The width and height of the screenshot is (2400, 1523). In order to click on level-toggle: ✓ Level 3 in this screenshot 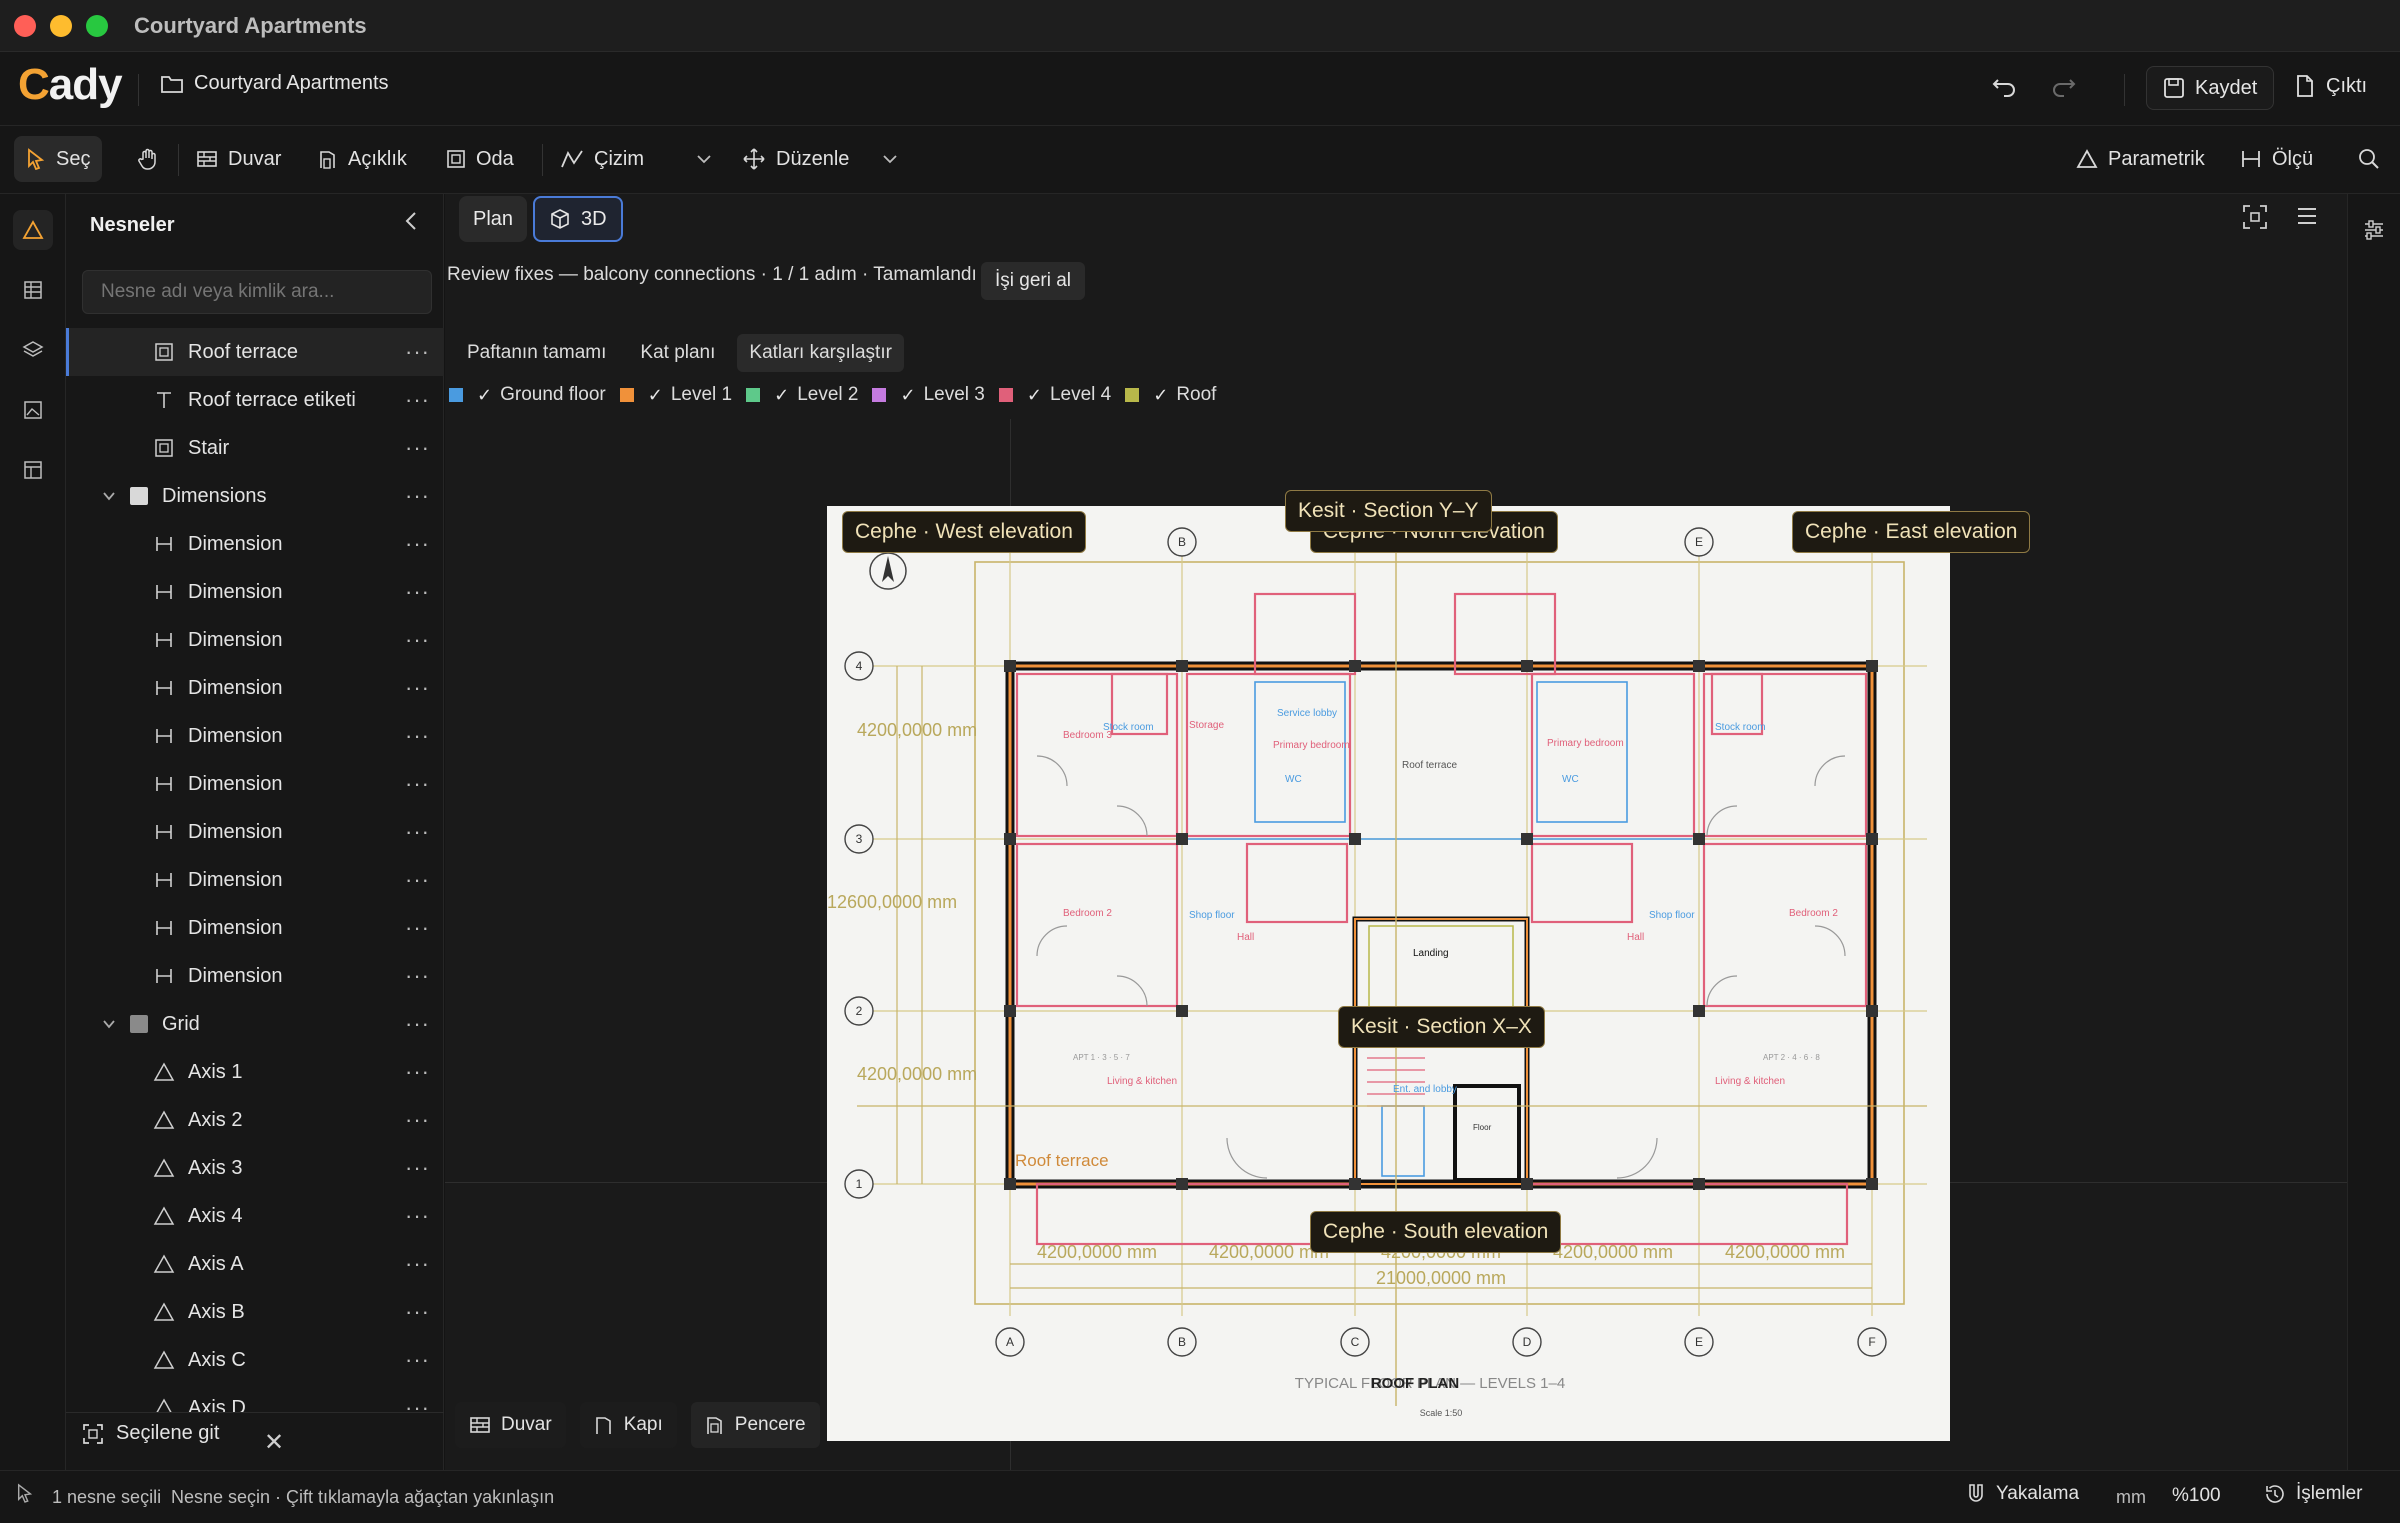, I will do `click(928, 395)`.